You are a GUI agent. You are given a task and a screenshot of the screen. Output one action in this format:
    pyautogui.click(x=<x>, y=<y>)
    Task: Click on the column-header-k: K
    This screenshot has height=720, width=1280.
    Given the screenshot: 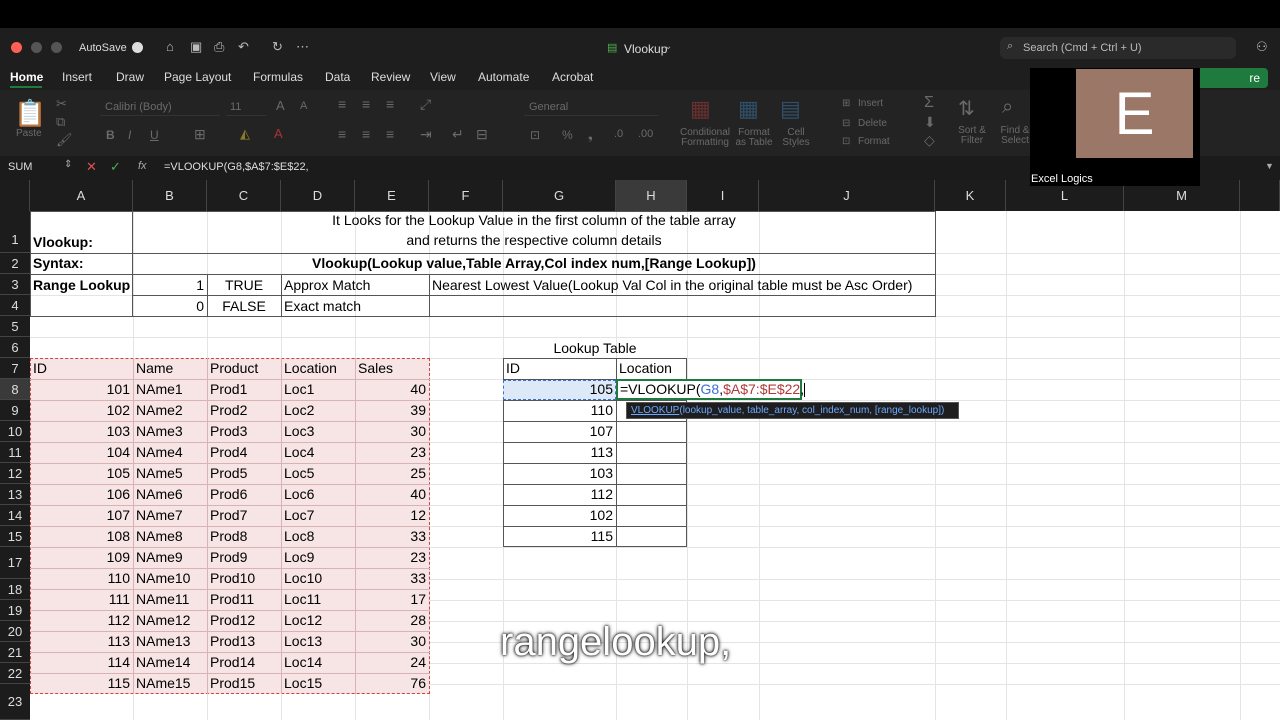 What is the action you would take?
    pyautogui.click(x=970, y=195)
    